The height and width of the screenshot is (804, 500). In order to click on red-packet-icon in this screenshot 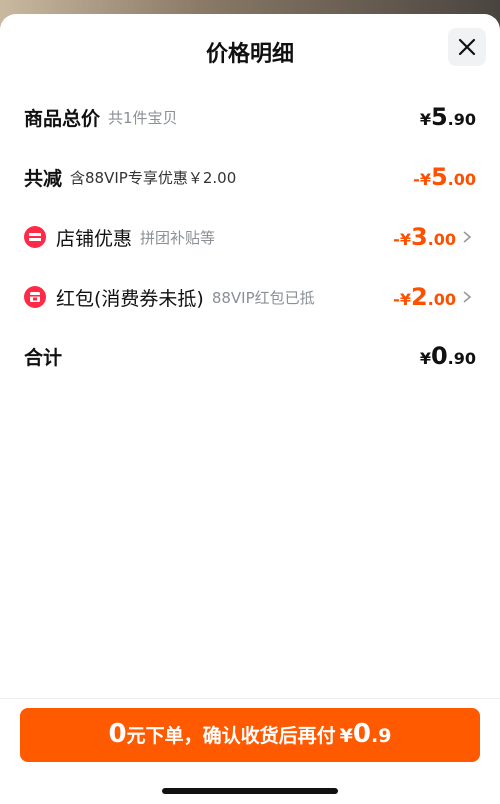, I will do `click(35, 297)`.